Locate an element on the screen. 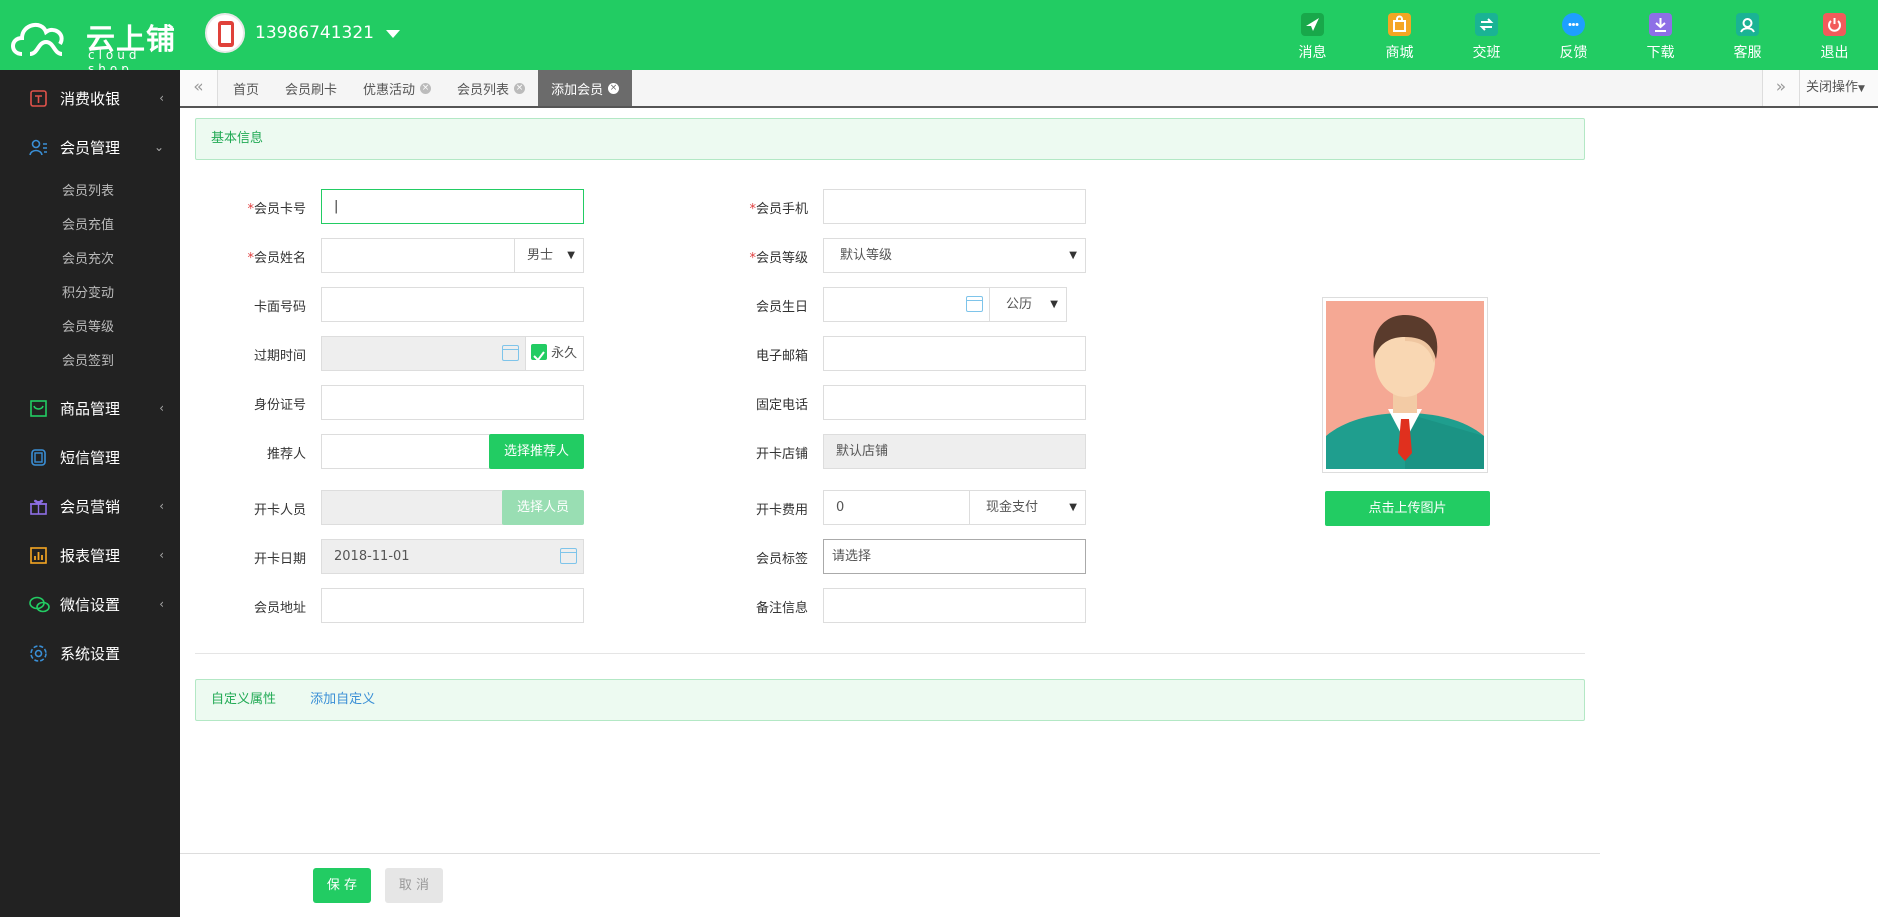 This screenshot has height=917, width=1878. tab-add-member: 添加会员 × is located at coordinates (585, 88).